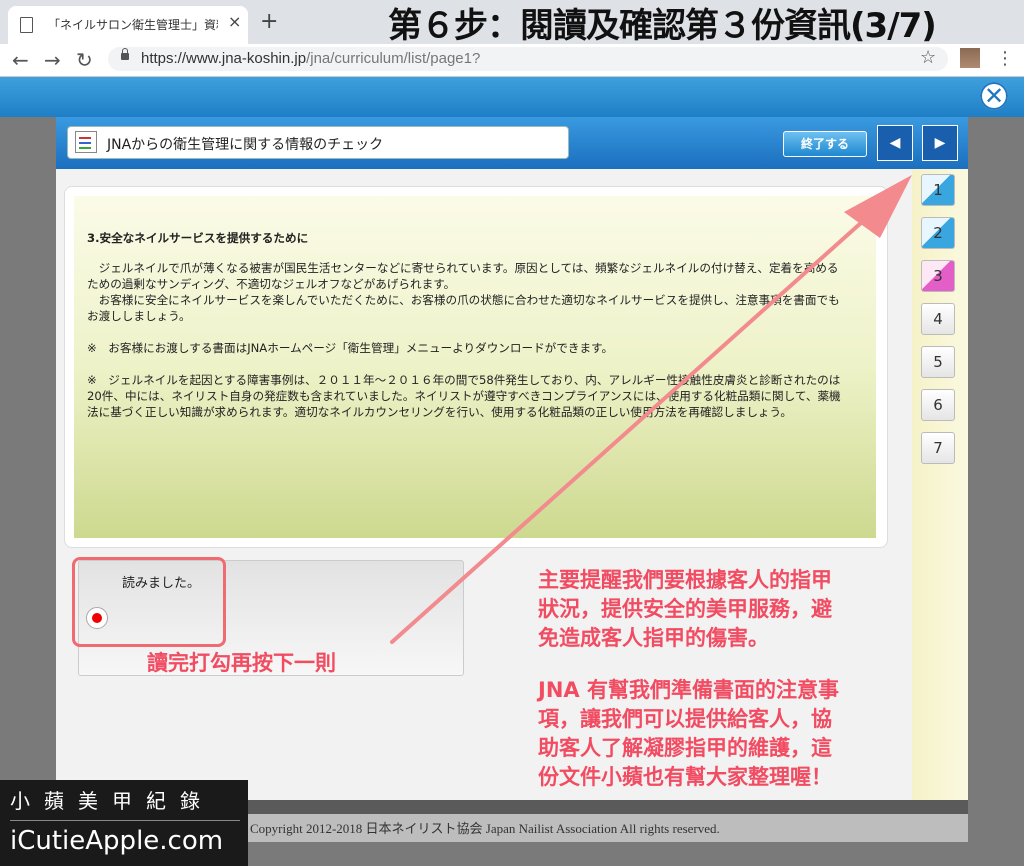  Describe the element at coordinates (112, 801) in the screenshot. I see `watermark-title: 小蘋美甲紀錄` at that location.